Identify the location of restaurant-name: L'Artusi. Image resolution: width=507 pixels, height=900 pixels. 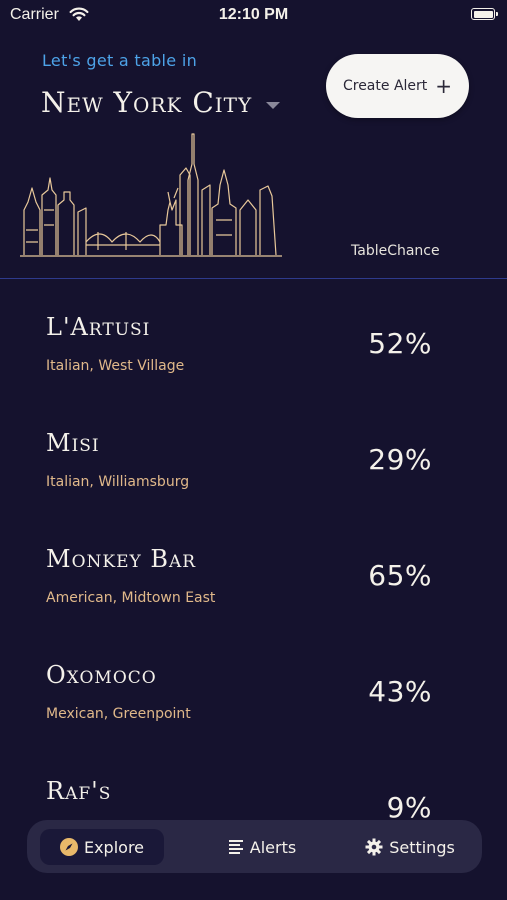
(98, 327).